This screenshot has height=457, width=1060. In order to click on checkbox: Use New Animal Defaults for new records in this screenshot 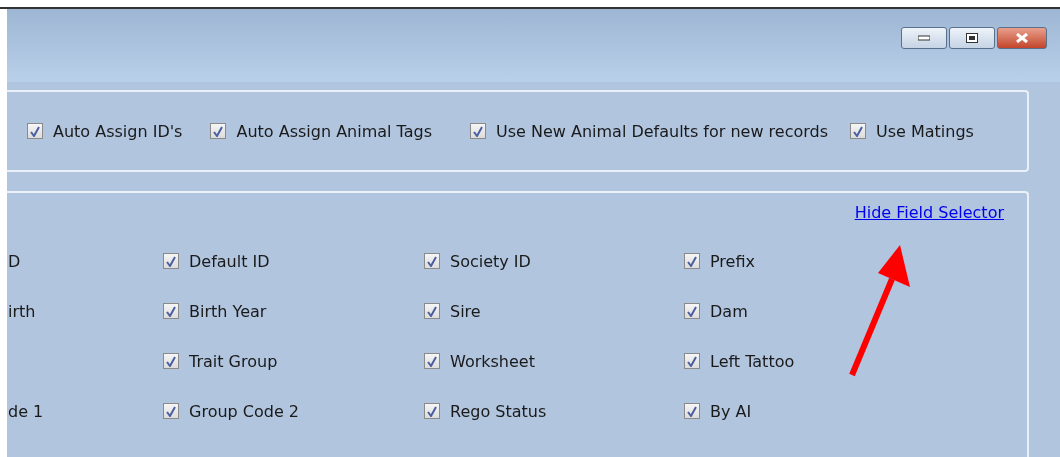, I will do `click(649, 131)`.